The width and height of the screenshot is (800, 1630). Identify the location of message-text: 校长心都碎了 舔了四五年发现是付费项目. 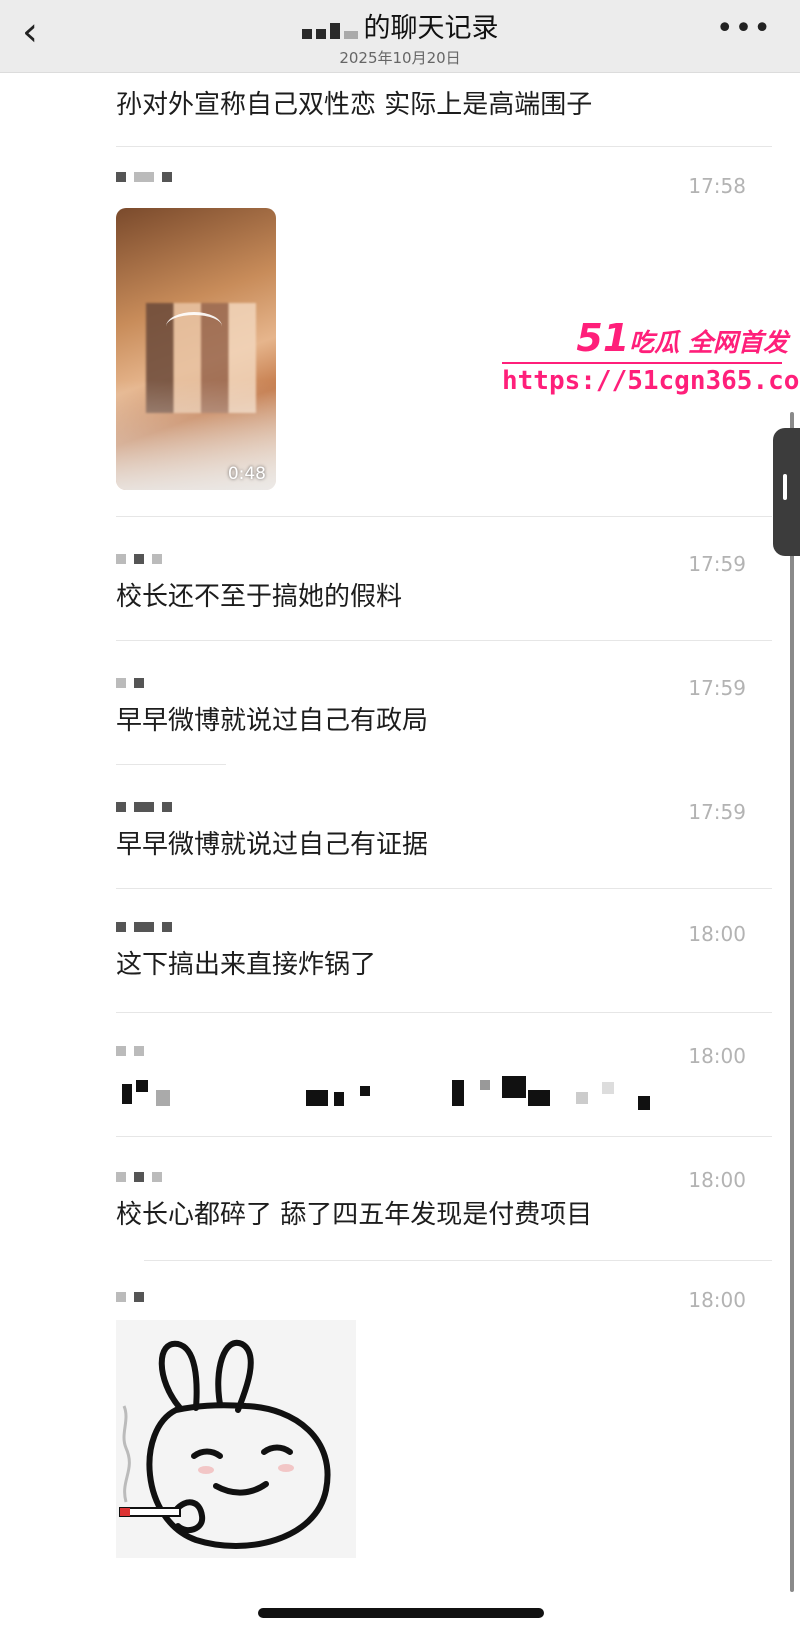
(354, 1215).